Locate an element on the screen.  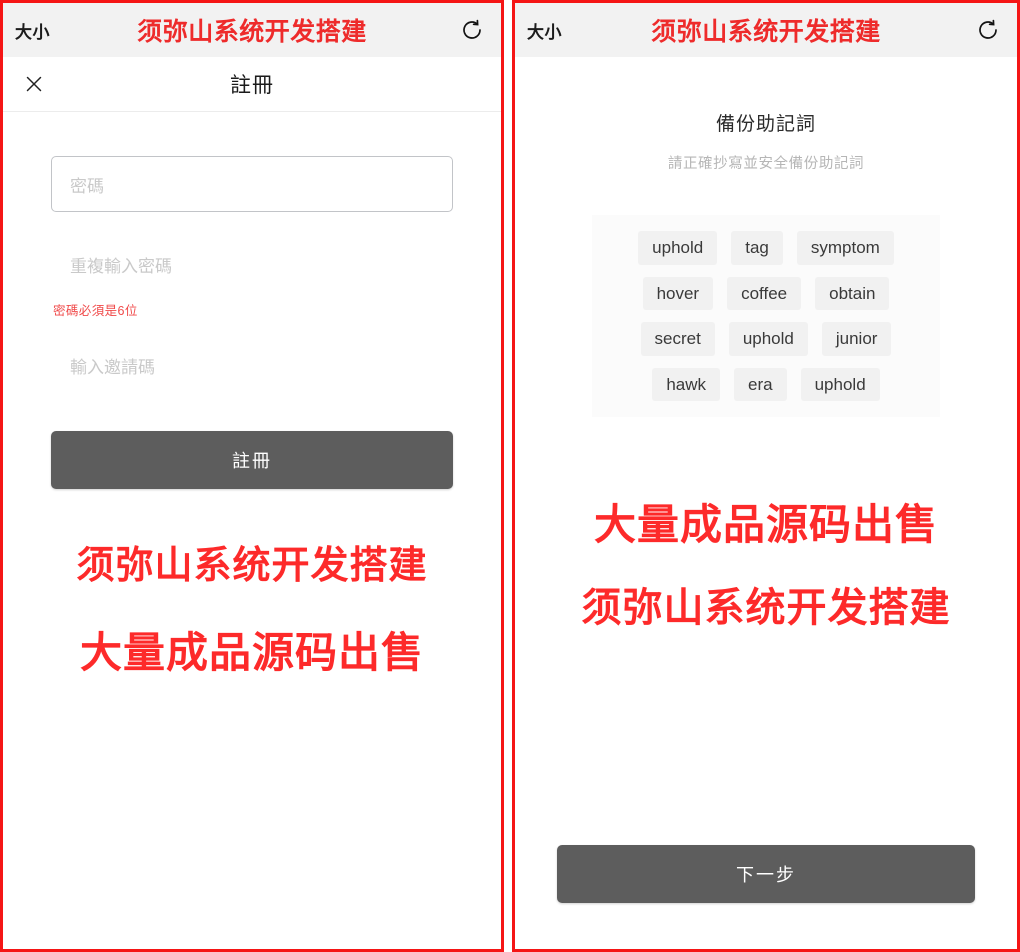
watermark-line-1: 须弥山系统开发搭建 is located at coordinates (252, 566).